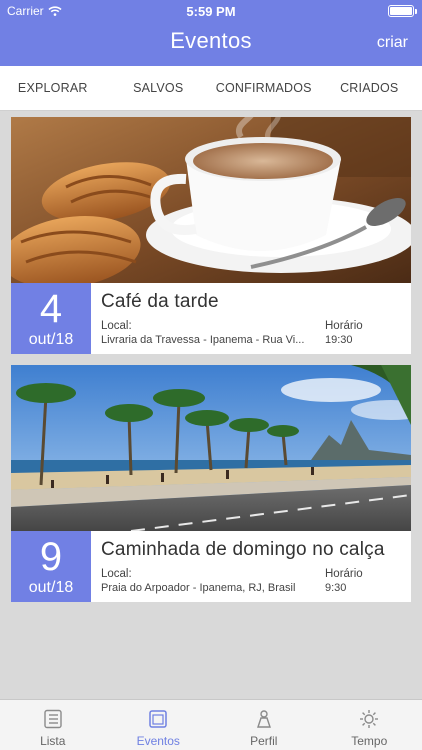 Image resolution: width=422 pixels, height=750 pixels. I want to click on app-header: Carrier 5:59 PM Eventos criar, so click(211, 33).